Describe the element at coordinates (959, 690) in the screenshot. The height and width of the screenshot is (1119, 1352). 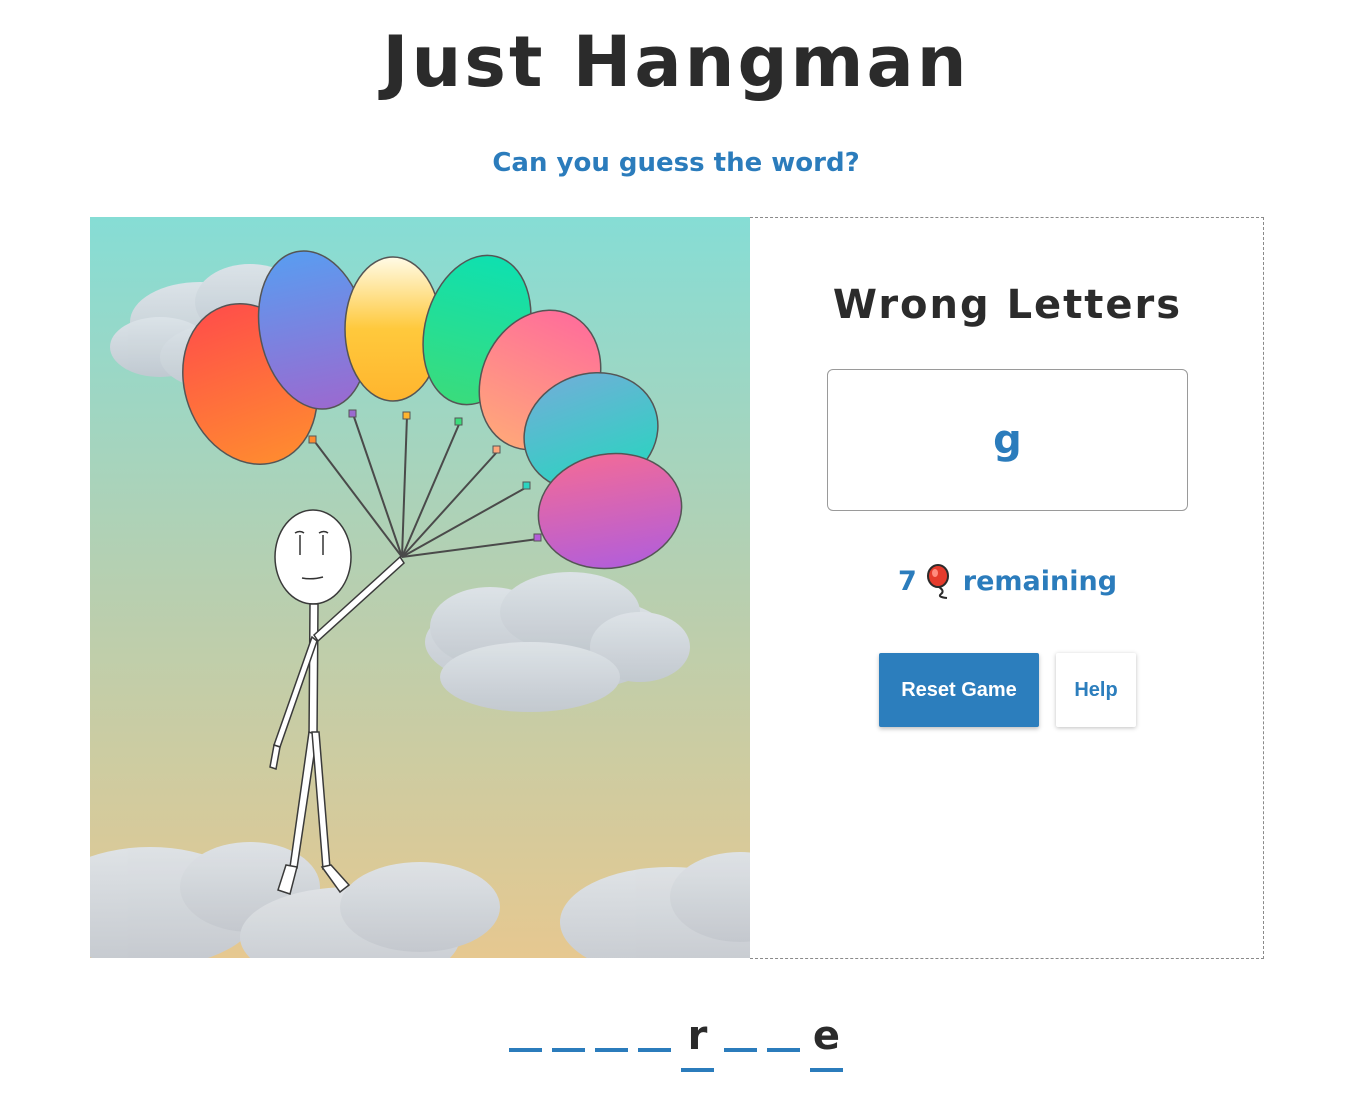
I see `reset-game-button: Reset Game` at that location.